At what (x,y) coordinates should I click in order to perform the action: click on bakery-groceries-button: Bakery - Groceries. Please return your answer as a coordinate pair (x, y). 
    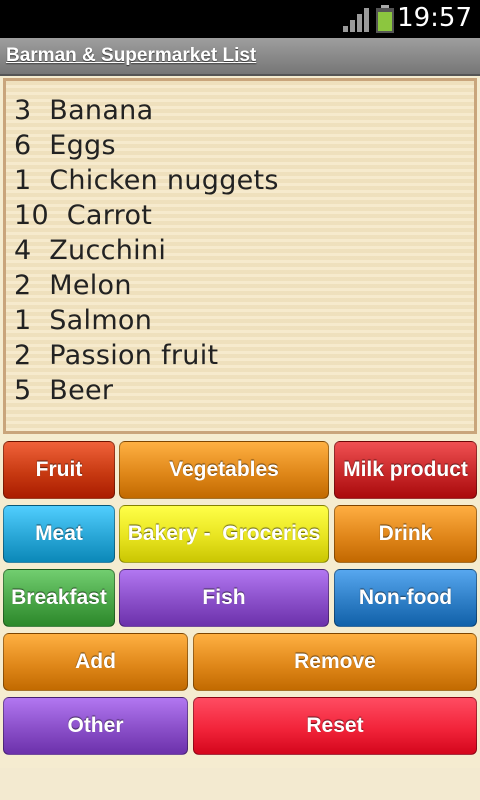
    Looking at the image, I should click on (224, 534).